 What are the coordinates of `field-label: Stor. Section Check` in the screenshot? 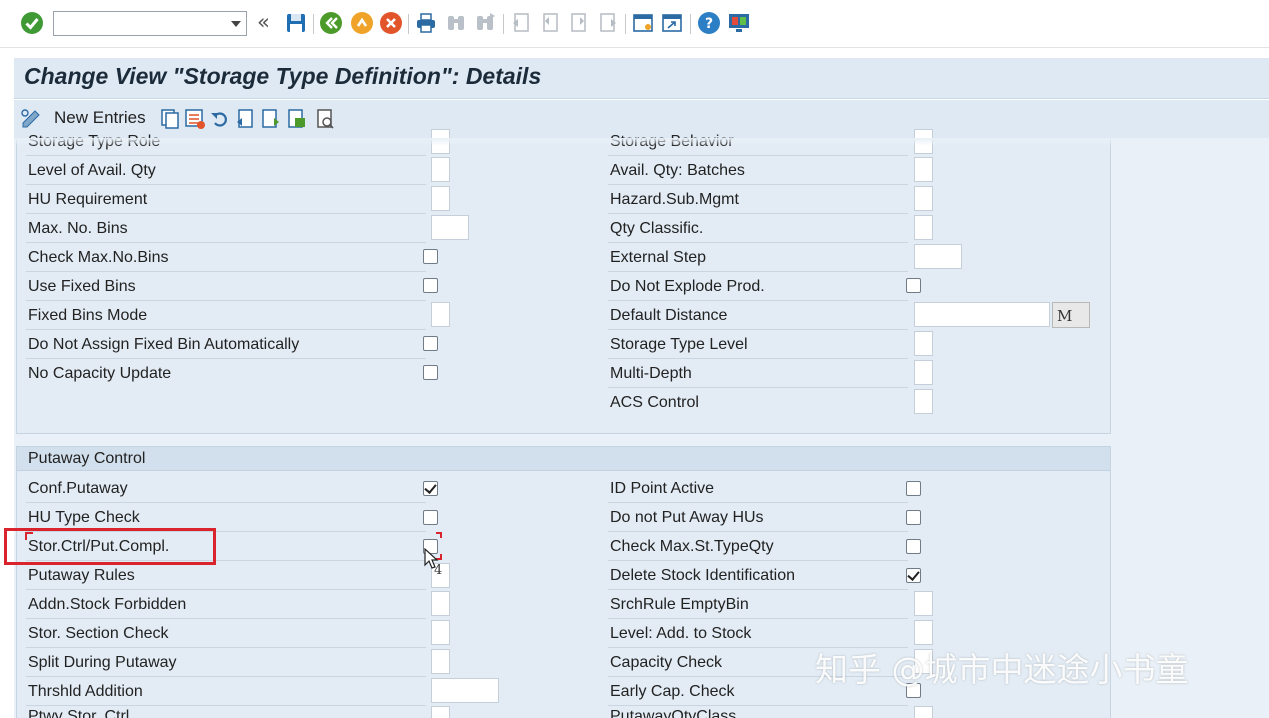 It's located at (98, 633).